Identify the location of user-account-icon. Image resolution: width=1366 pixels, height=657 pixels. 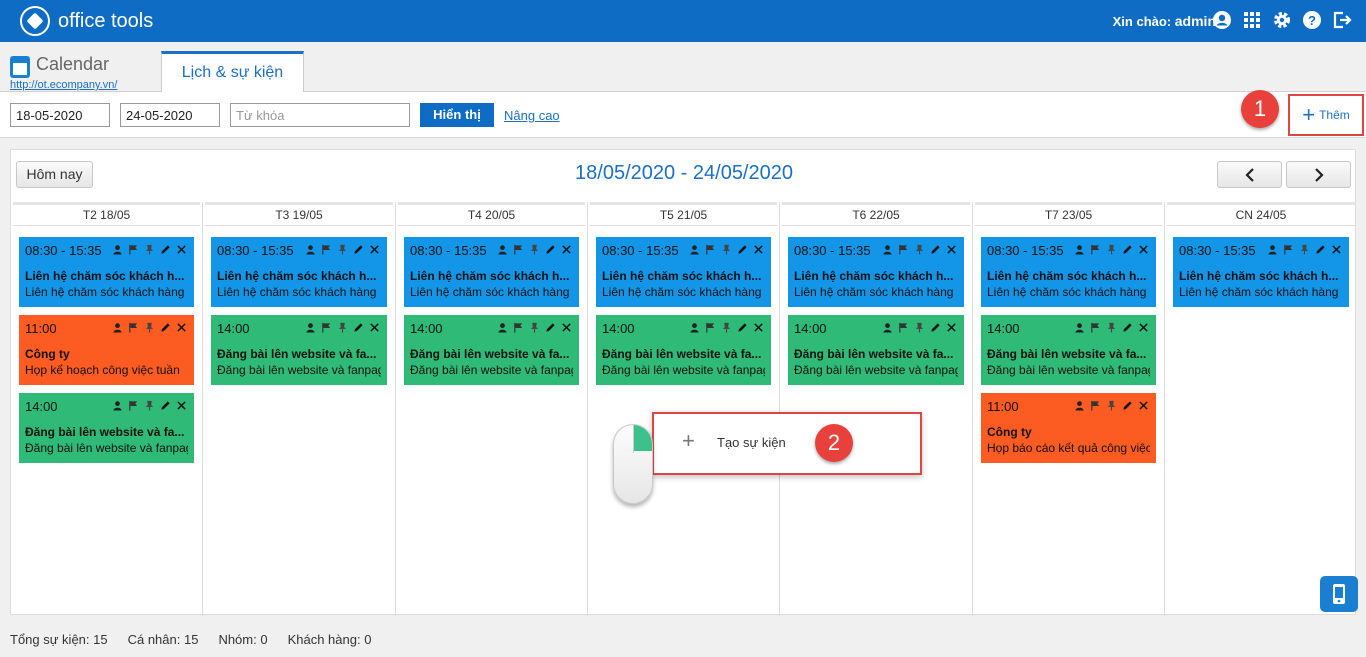
(1222, 20).